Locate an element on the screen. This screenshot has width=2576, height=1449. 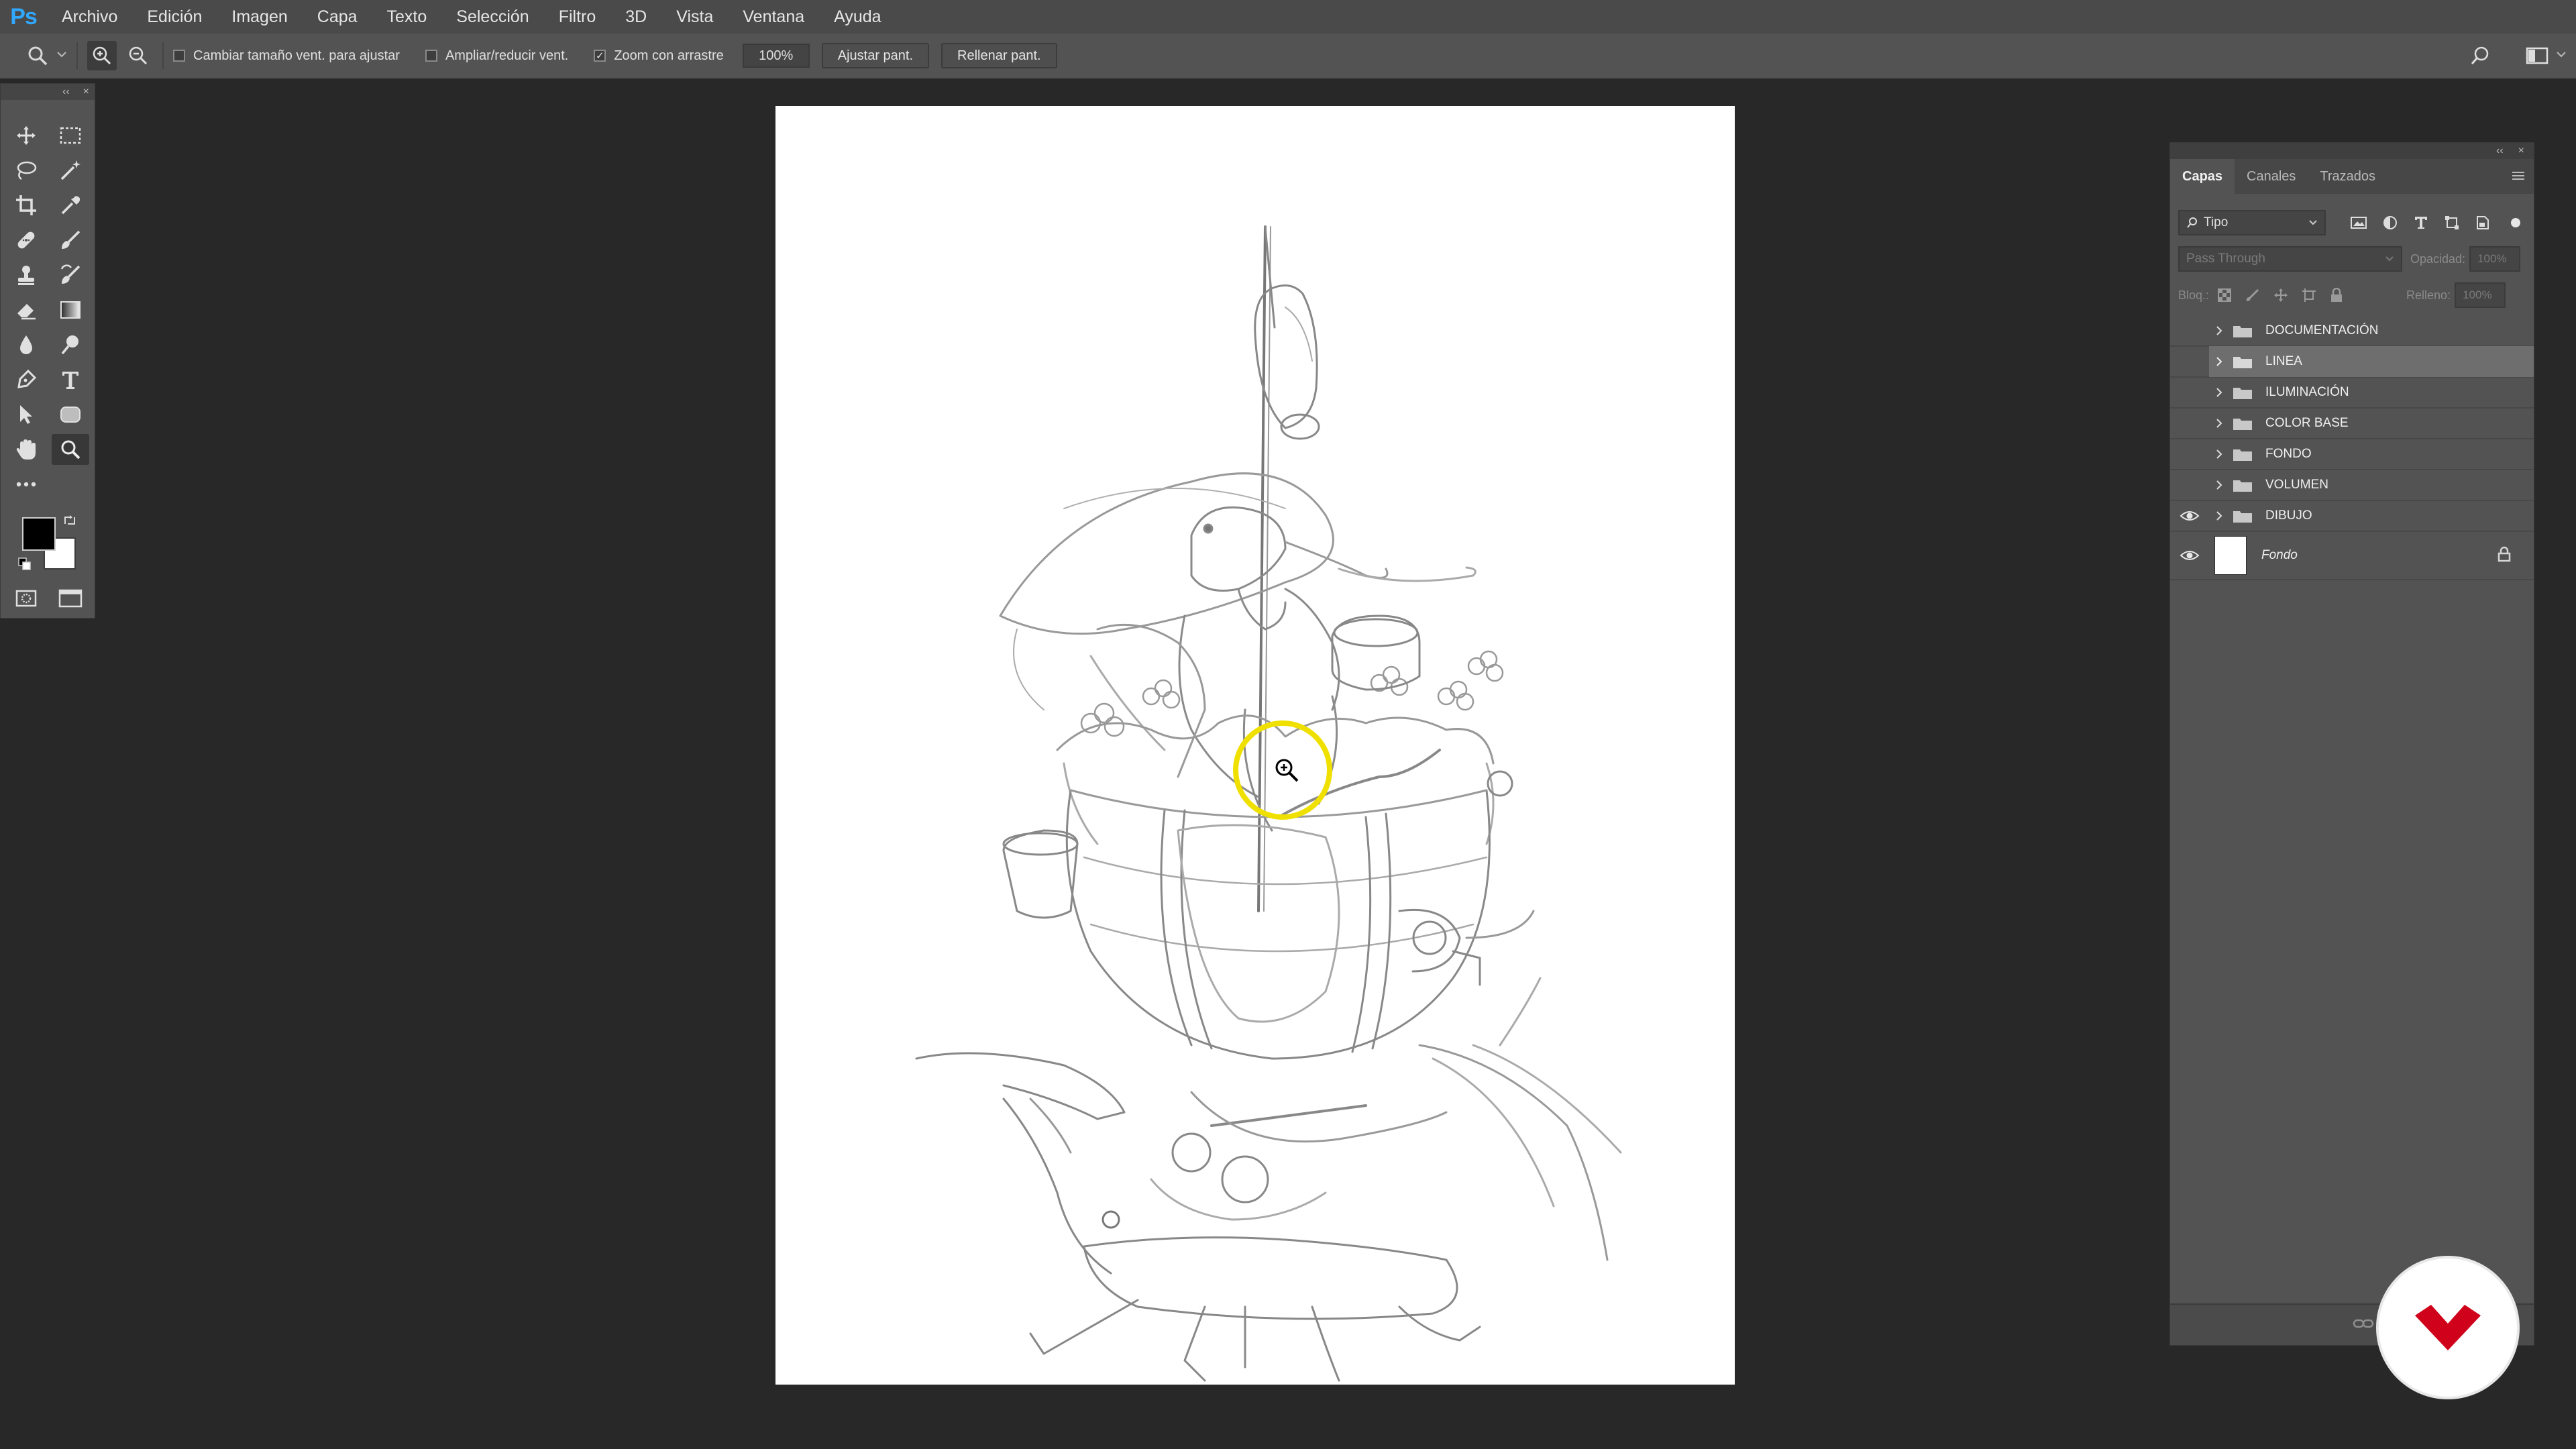
layer-row-volumen: VOLUMEN is located at coordinates (2352, 485).